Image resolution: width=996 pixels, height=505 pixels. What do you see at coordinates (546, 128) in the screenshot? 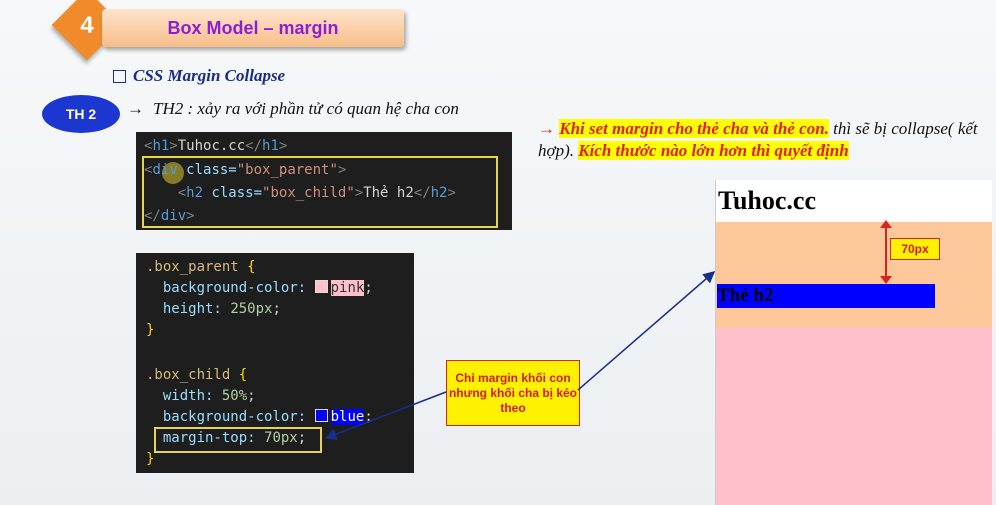
I see `arrow-right-icon: →` at bounding box center [546, 128].